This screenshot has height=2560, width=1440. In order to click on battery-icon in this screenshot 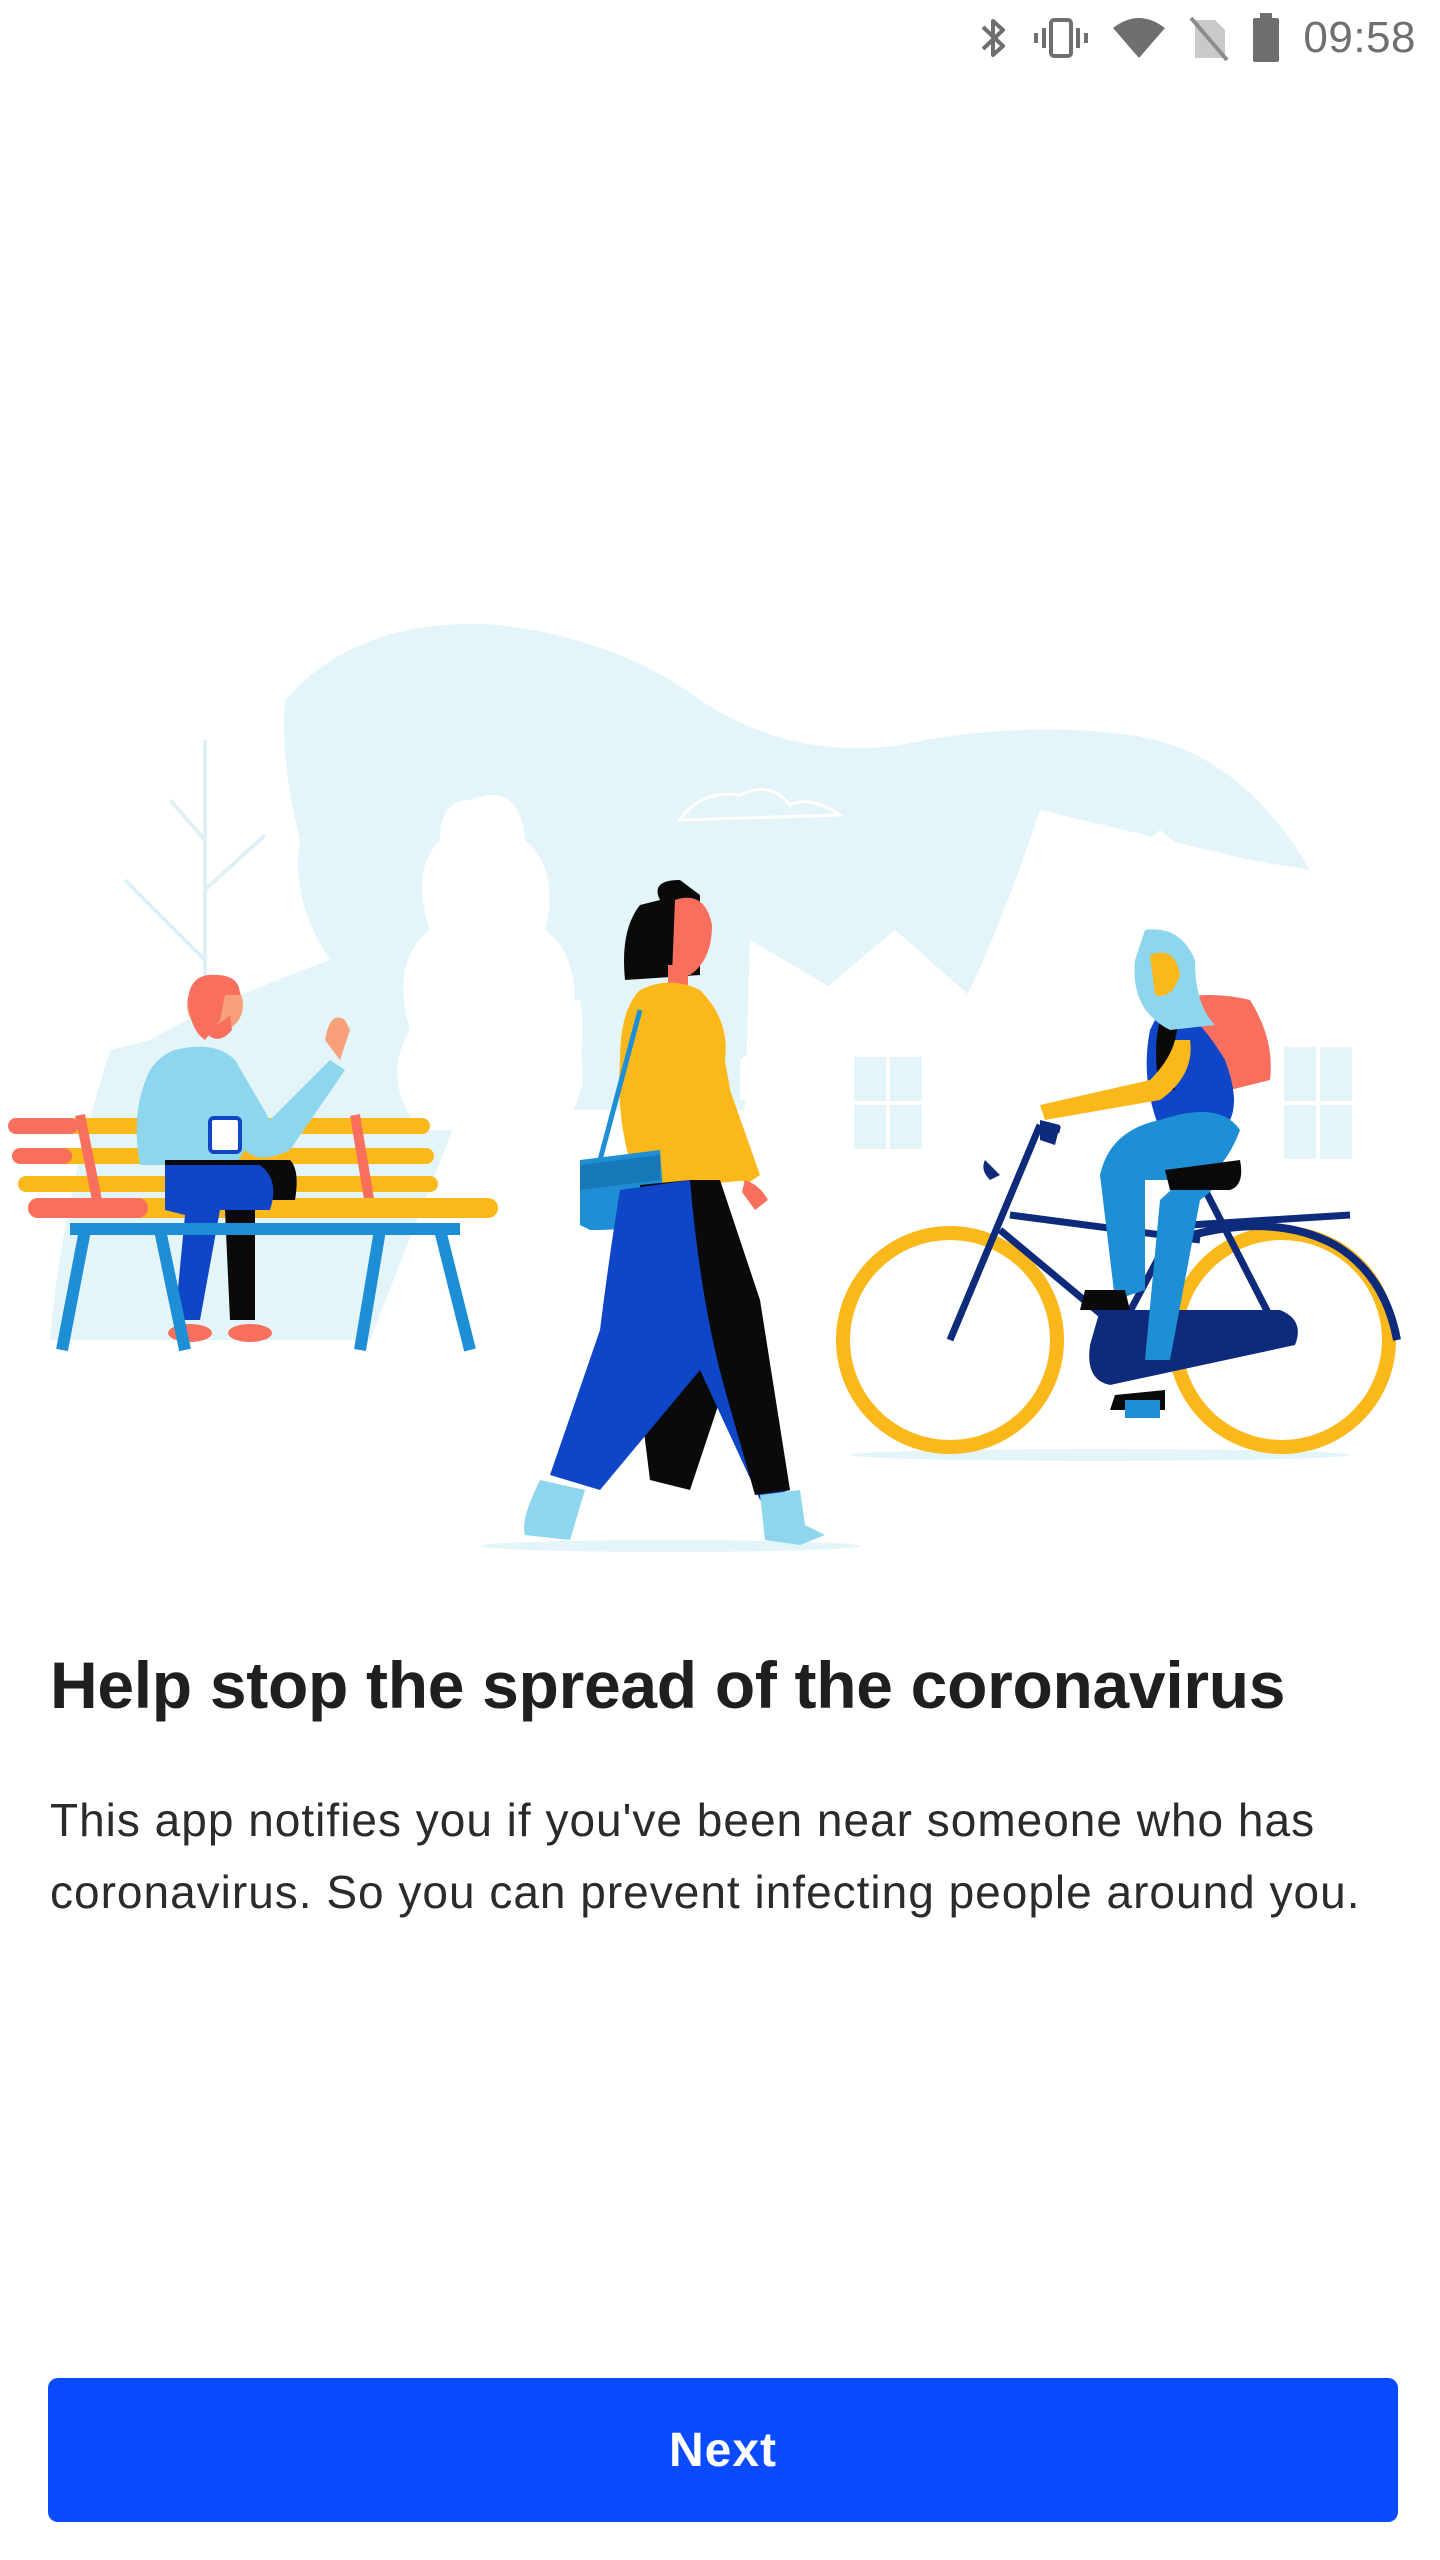, I will do `click(1266, 38)`.